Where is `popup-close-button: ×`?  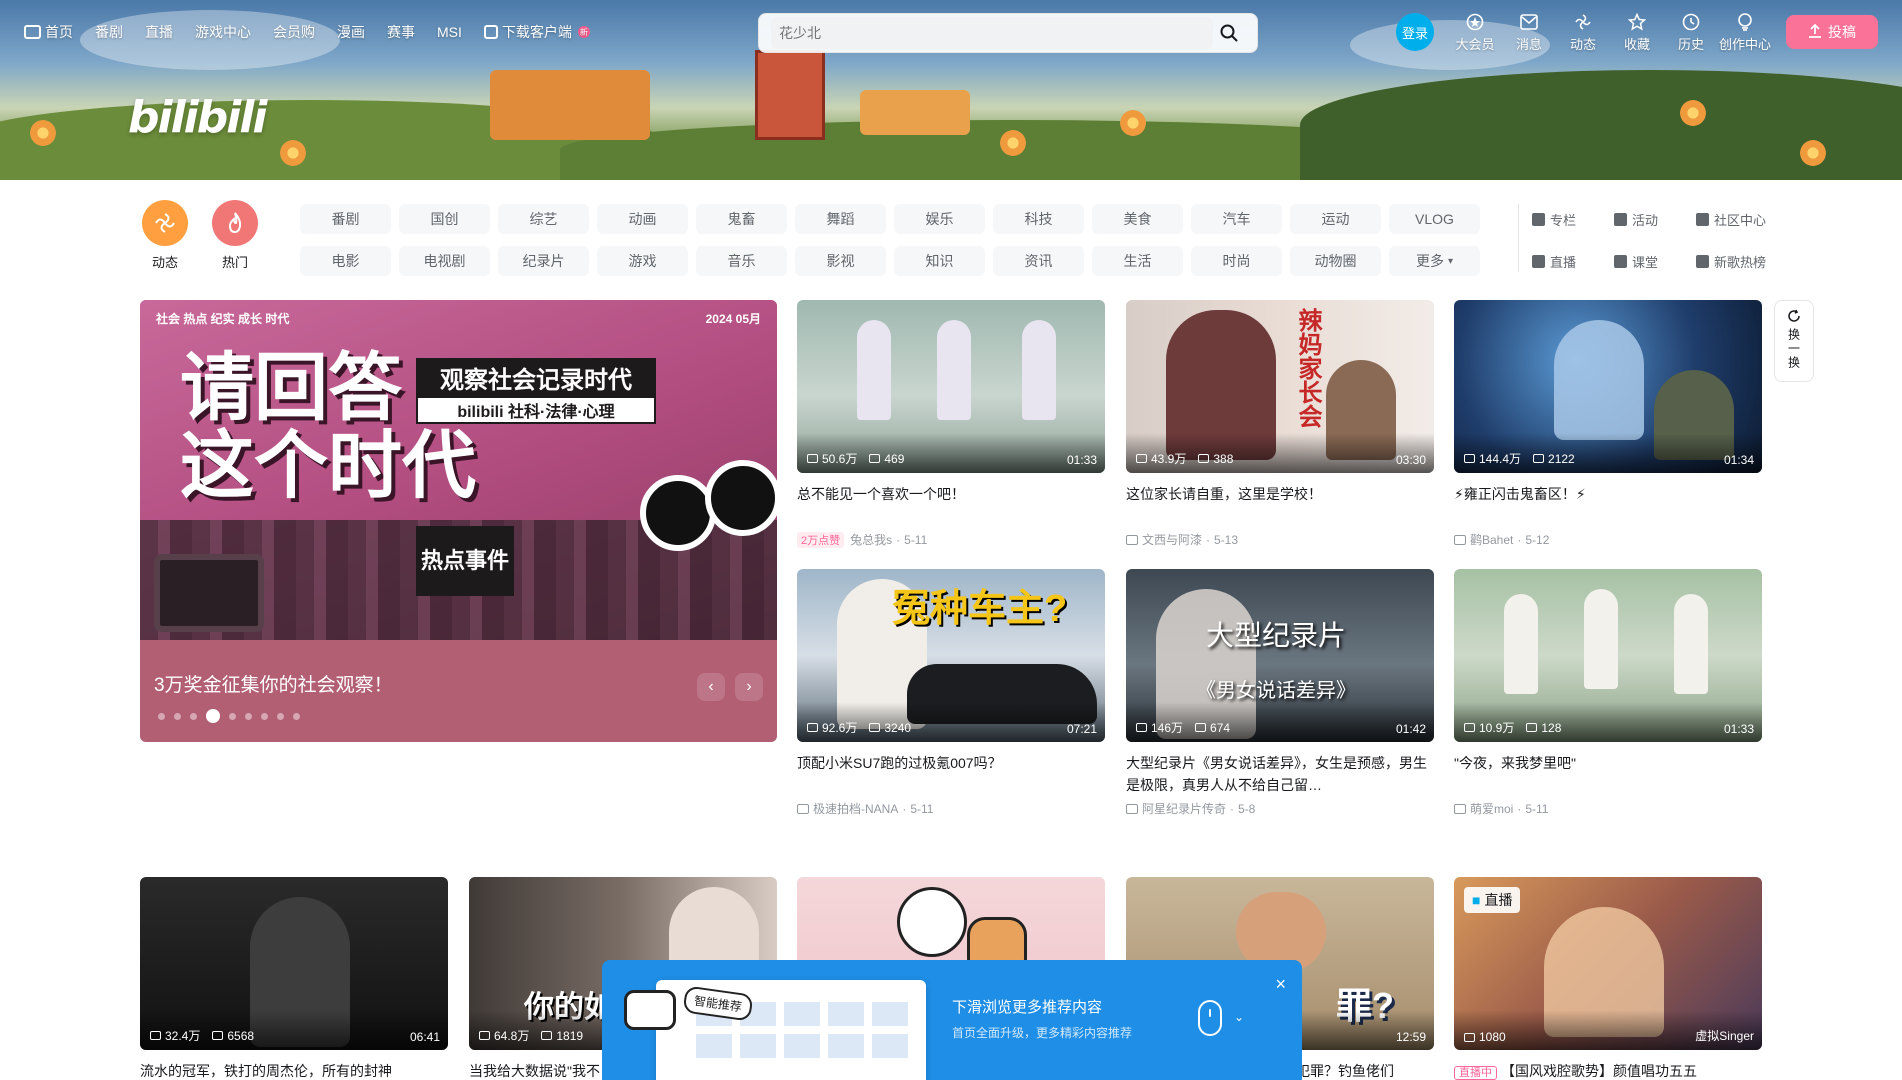
popup-close-button: × is located at coordinates (1280, 984).